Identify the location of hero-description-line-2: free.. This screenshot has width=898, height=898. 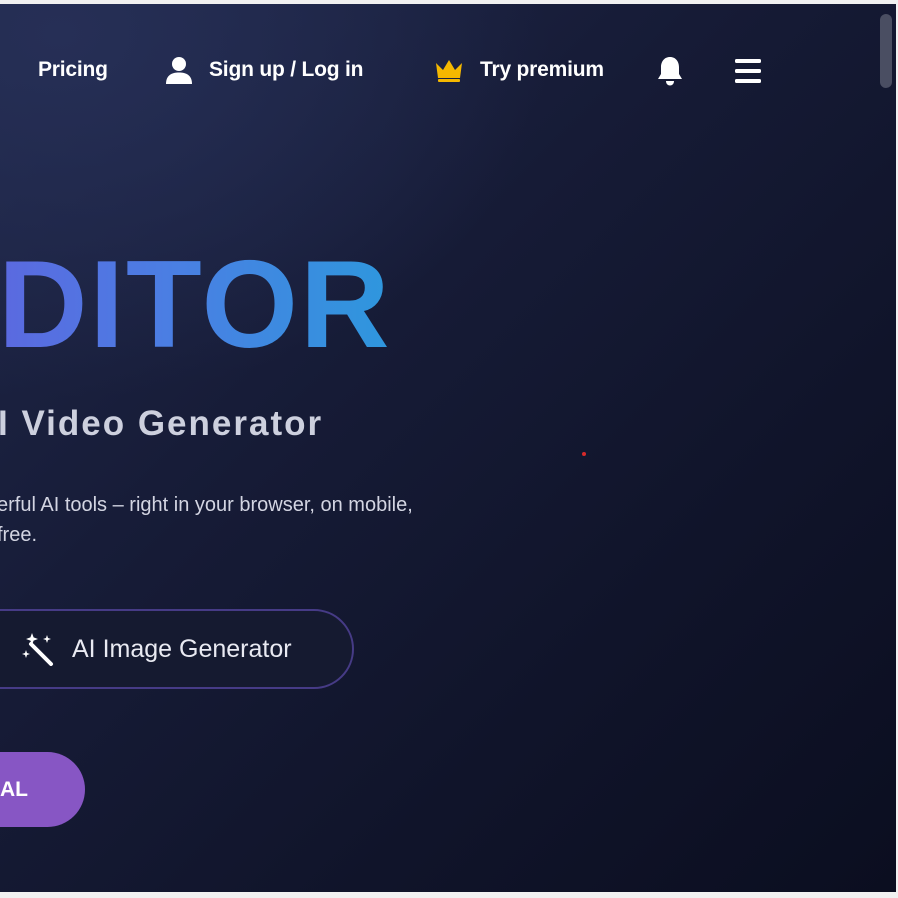
(19, 535).